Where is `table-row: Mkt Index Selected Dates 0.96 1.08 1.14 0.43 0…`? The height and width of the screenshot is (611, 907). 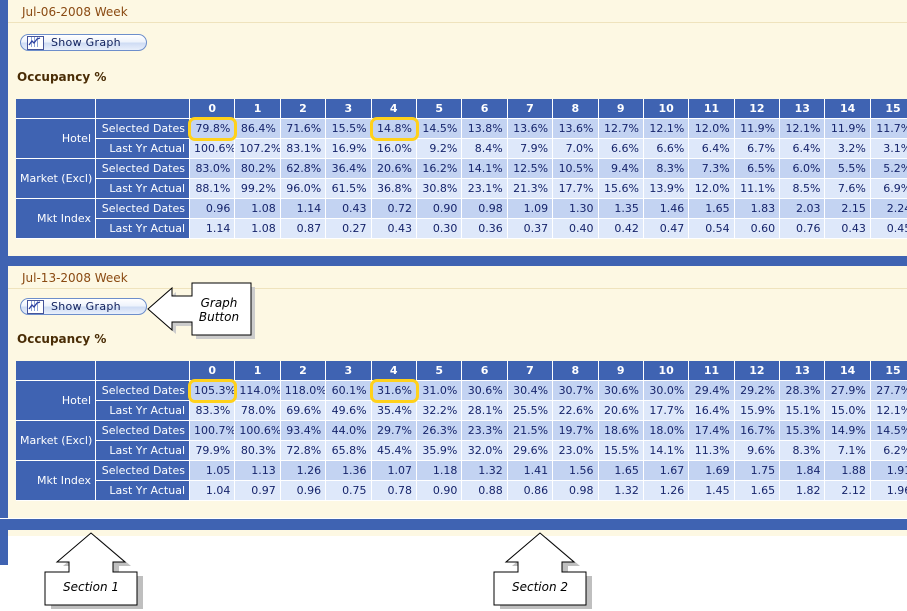 table-row: Mkt Index Selected Dates 0.96 1.08 1.14 0.43 0… is located at coordinates (461, 219).